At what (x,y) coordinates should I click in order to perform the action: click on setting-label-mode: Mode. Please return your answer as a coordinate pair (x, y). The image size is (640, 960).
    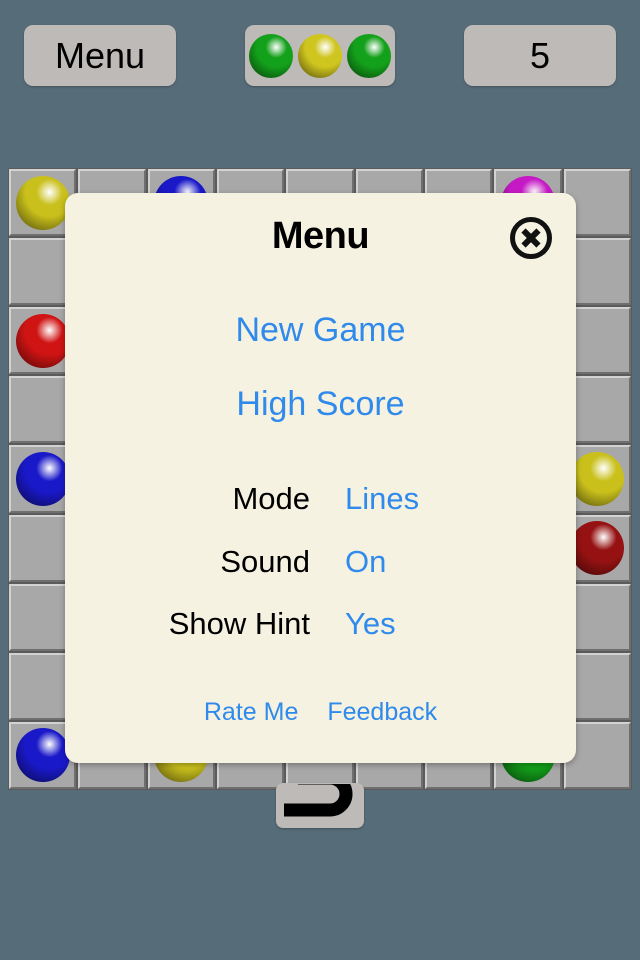
    Looking at the image, I should click on (271, 498).